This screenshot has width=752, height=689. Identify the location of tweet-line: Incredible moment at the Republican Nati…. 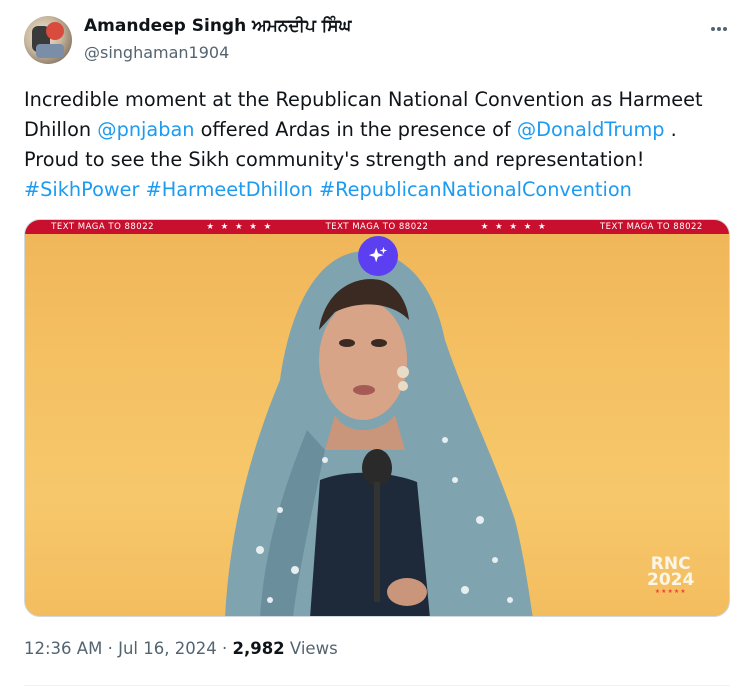
(363, 99).